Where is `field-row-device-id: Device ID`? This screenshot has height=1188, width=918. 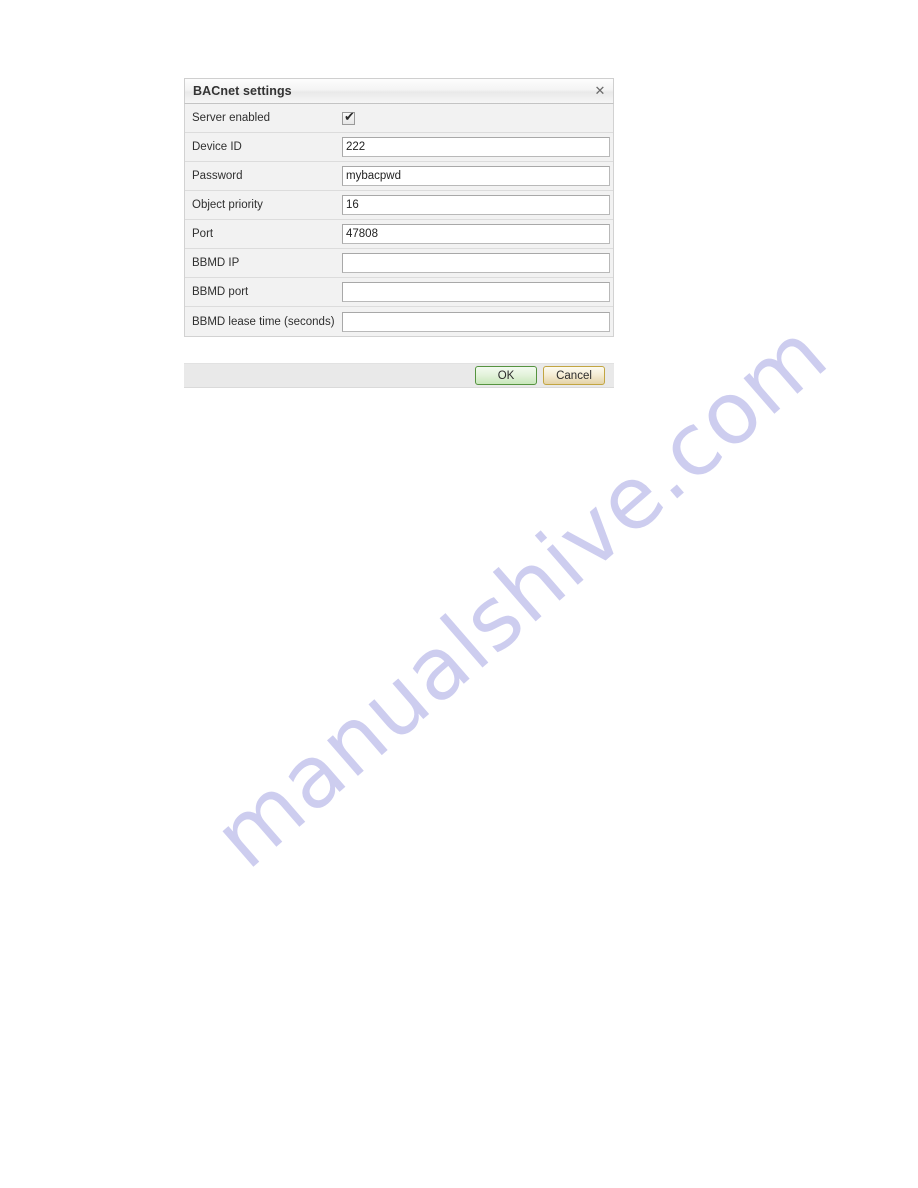 field-row-device-id: Device ID is located at coordinates (399, 147).